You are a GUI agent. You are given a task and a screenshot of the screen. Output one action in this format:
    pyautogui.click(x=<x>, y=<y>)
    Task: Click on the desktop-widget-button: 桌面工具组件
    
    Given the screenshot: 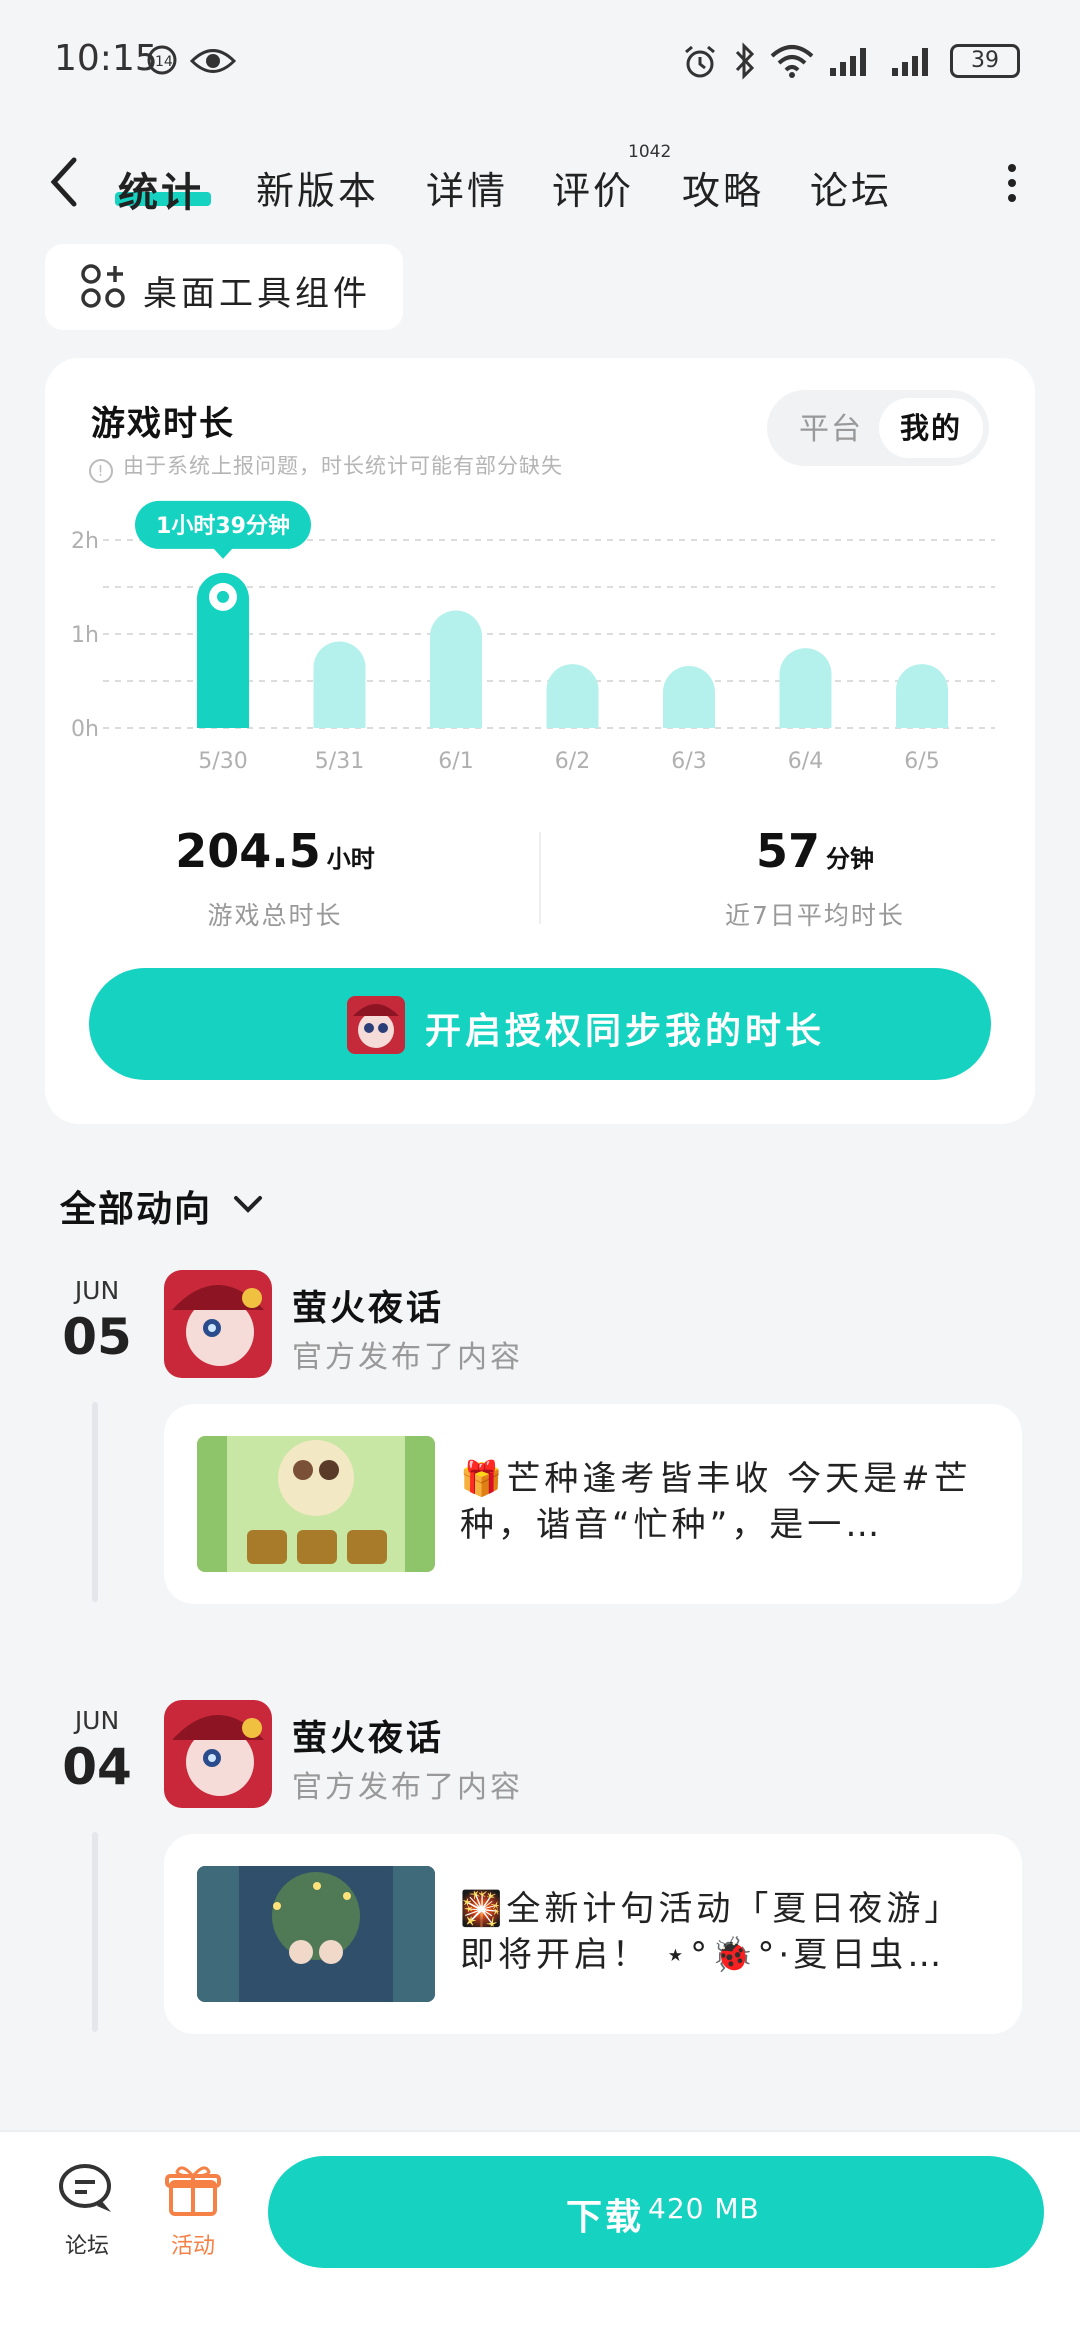 What is the action you would take?
    pyautogui.click(x=224, y=287)
    